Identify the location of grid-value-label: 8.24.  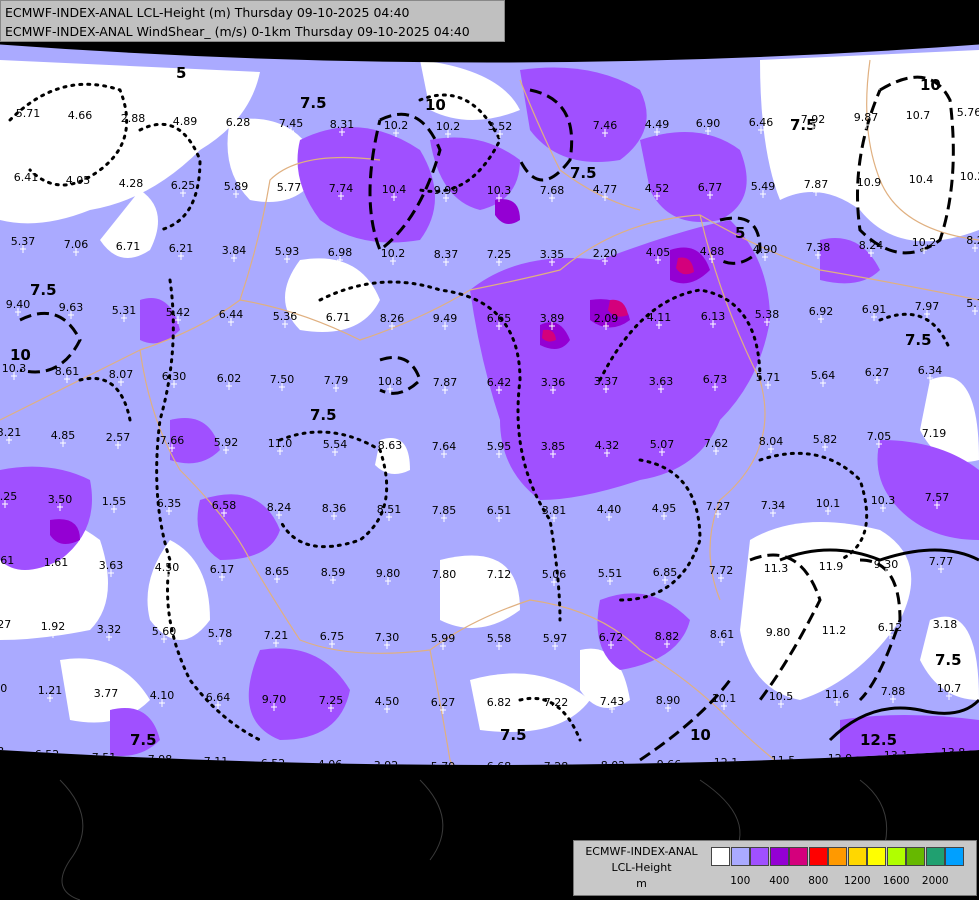
(871, 245).